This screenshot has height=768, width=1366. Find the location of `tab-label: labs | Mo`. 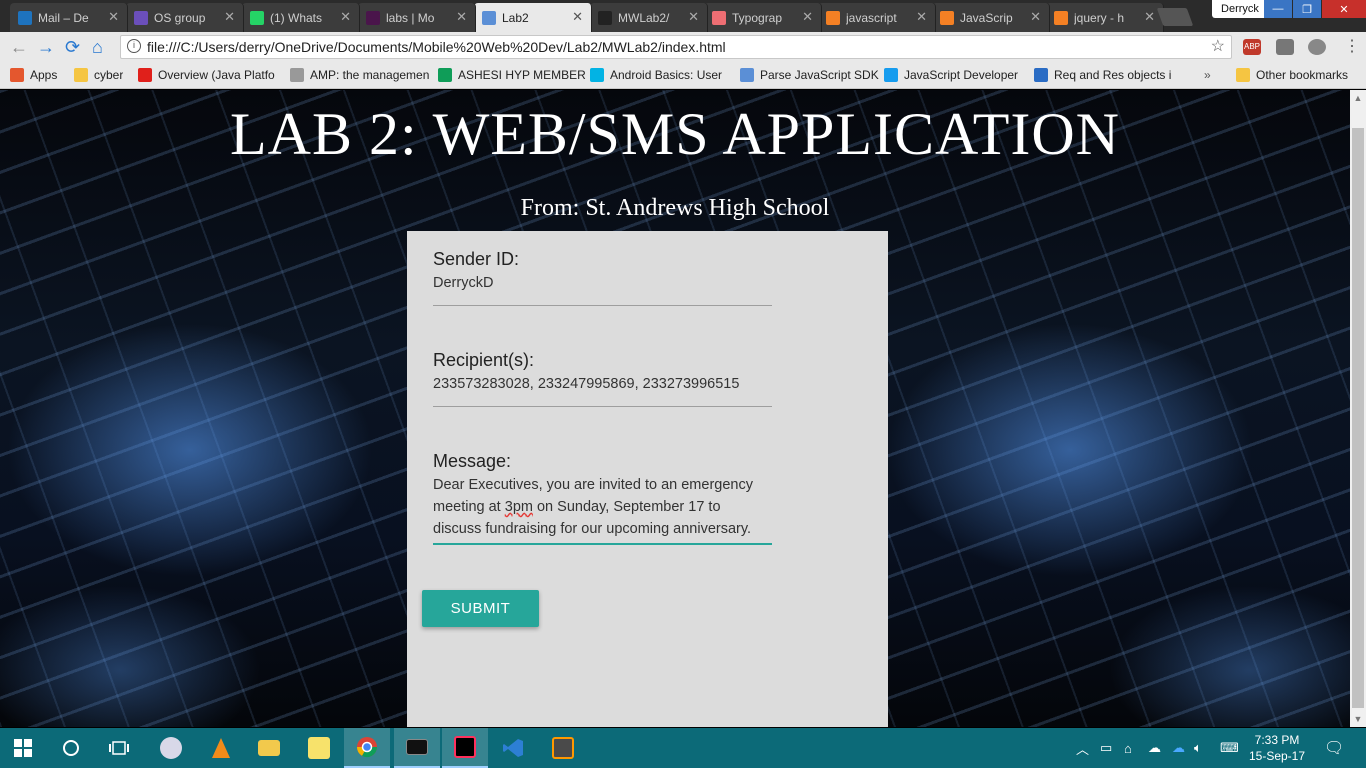

tab-label: labs | Mo is located at coordinates (410, 17).